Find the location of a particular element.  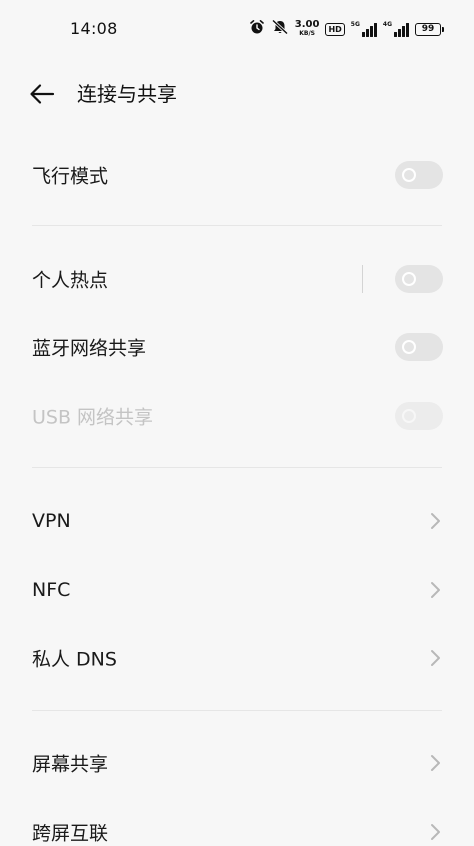

cross-screen-row: 跨屏互联 is located at coordinates (237, 809).